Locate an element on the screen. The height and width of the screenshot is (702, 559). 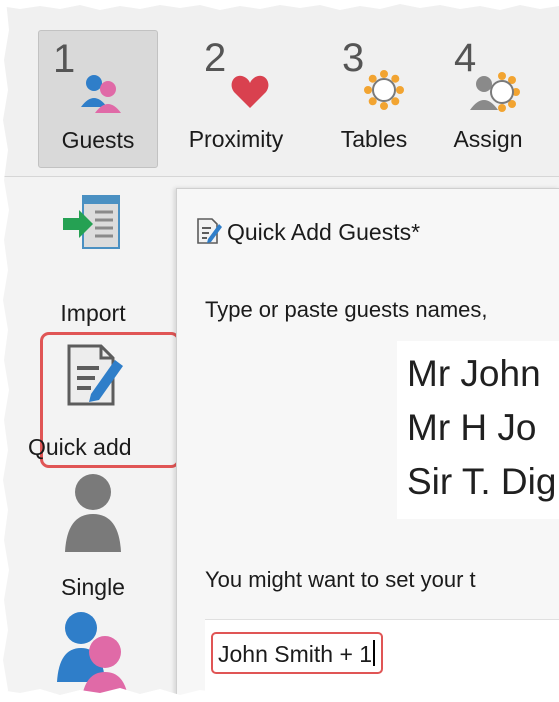
guest-entry-area: John Smith + 1 is located at coordinates (382, 660).